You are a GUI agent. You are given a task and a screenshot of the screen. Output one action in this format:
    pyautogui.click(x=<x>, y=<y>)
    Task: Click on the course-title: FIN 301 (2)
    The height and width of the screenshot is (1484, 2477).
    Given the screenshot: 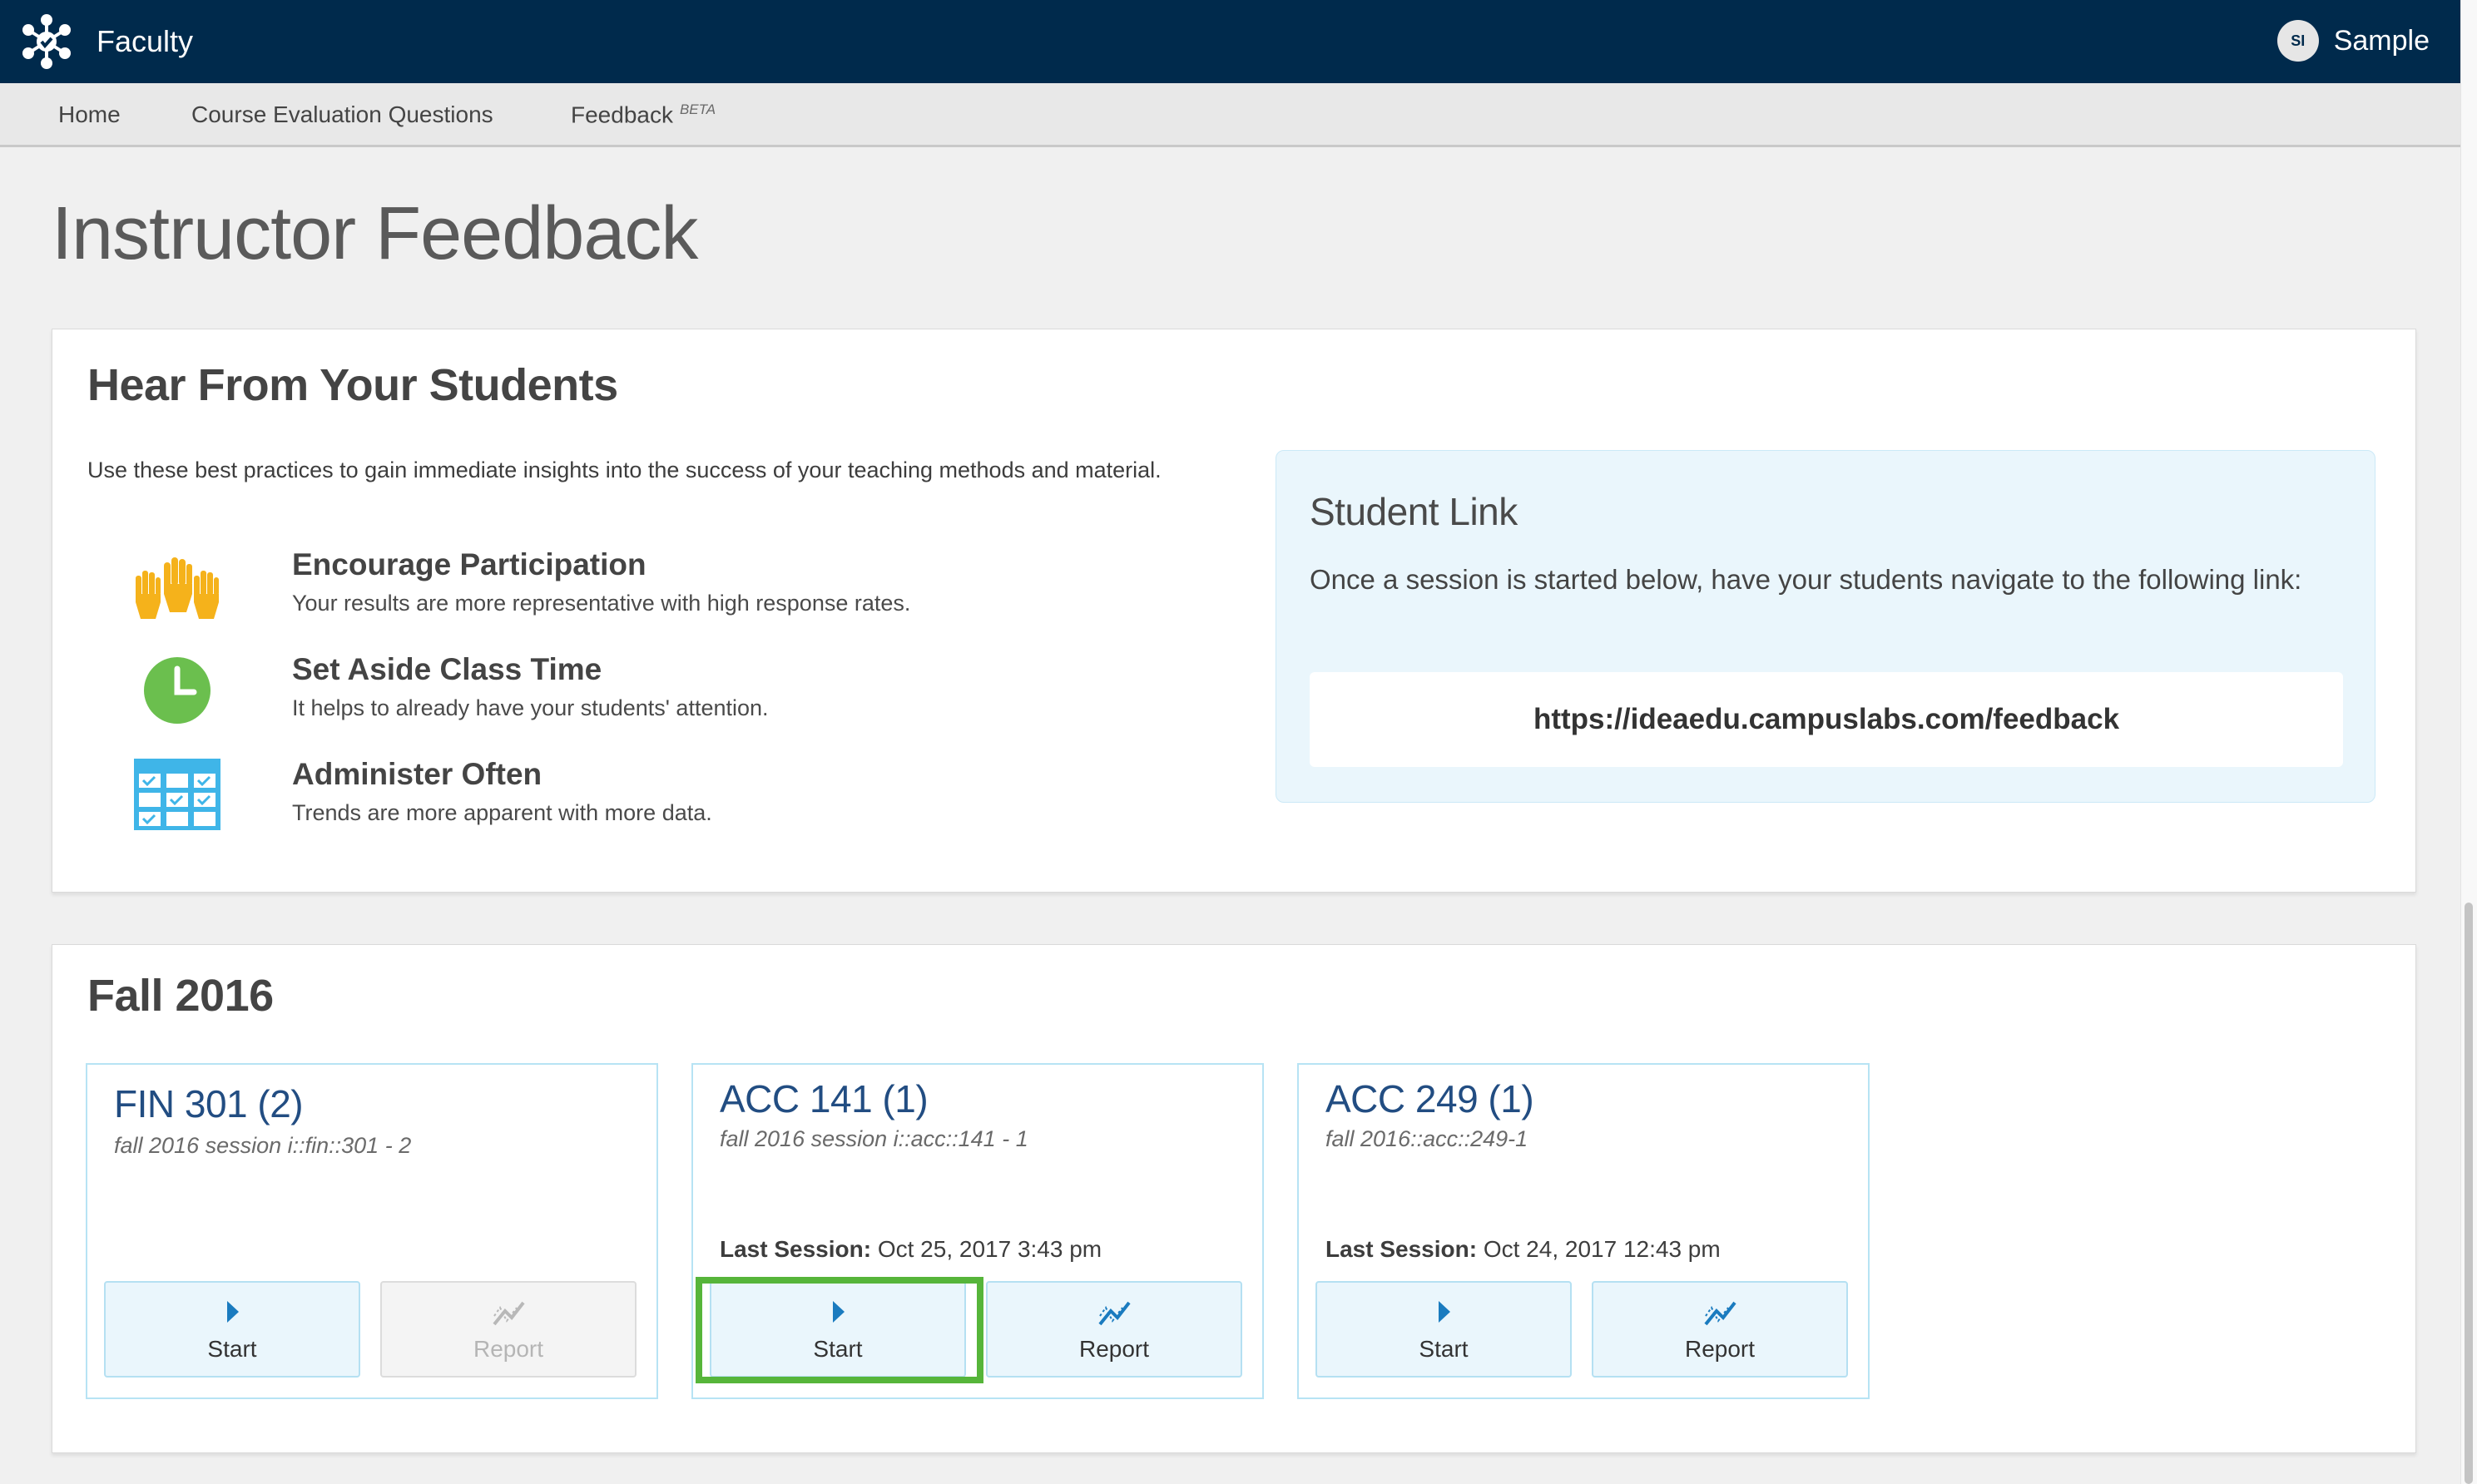 What is the action you would take?
    pyautogui.click(x=209, y=1103)
    